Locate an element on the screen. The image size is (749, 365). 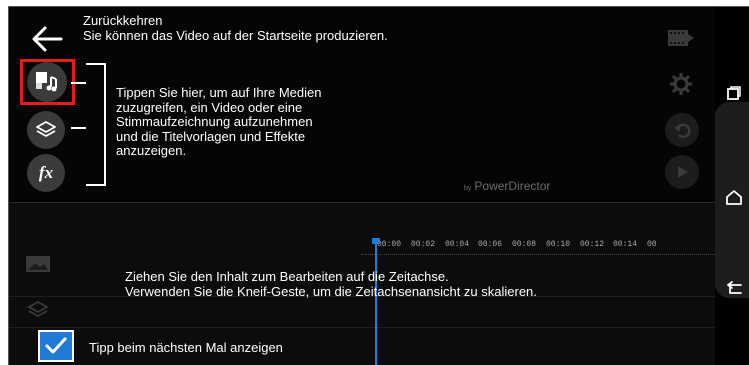
layers-icon is located at coordinates (46, 129).